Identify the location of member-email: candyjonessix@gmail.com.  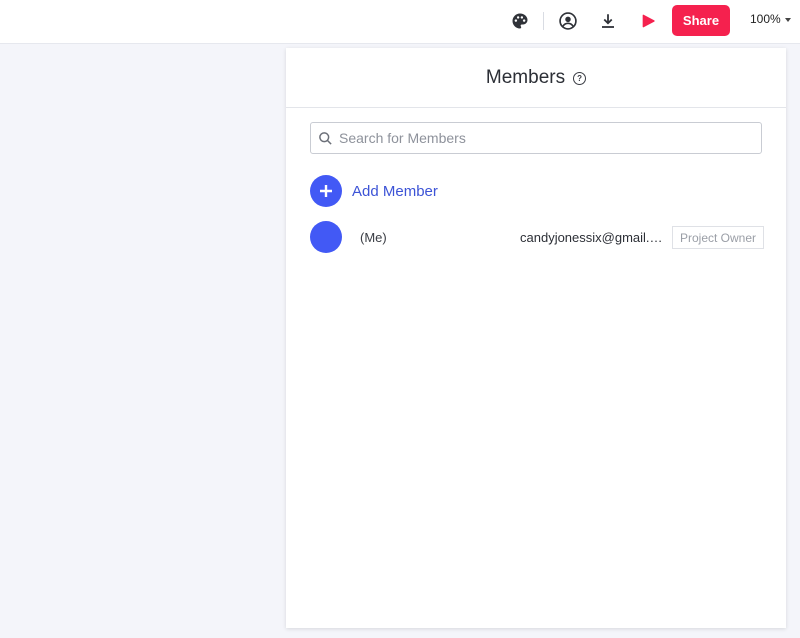
(592, 237).